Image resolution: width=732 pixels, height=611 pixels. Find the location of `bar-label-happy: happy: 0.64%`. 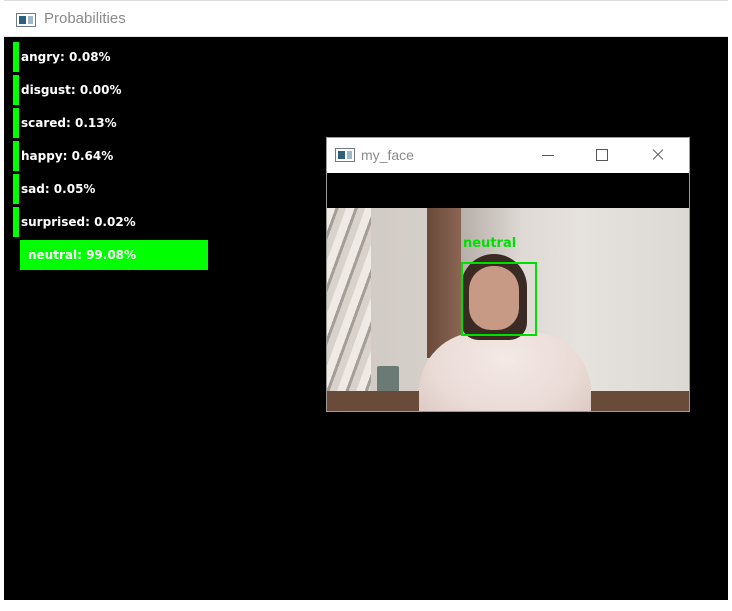

bar-label-happy: happy: 0.64% is located at coordinates (67, 156).